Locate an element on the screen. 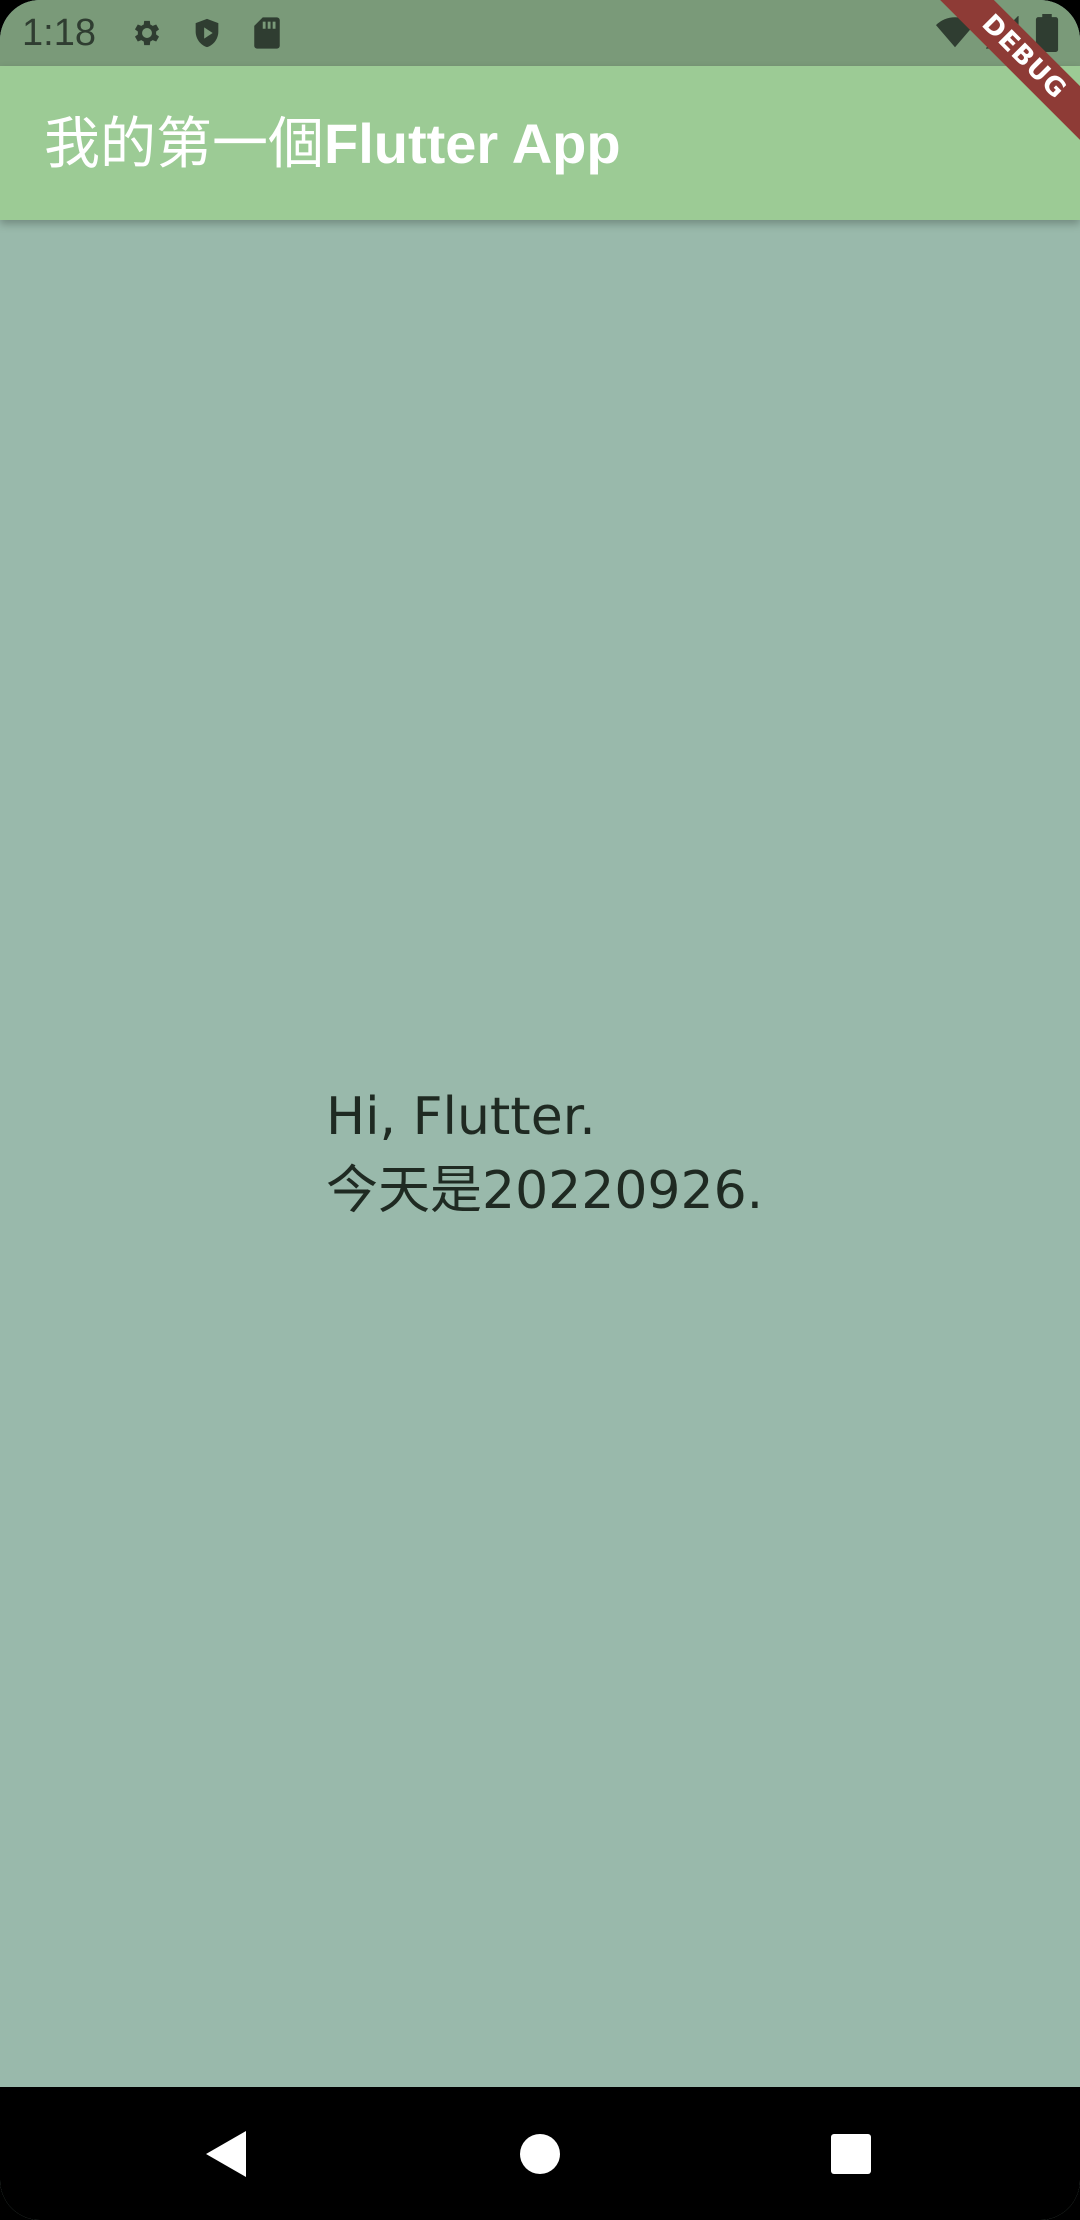  recents-button is located at coordinates (851, 2154).